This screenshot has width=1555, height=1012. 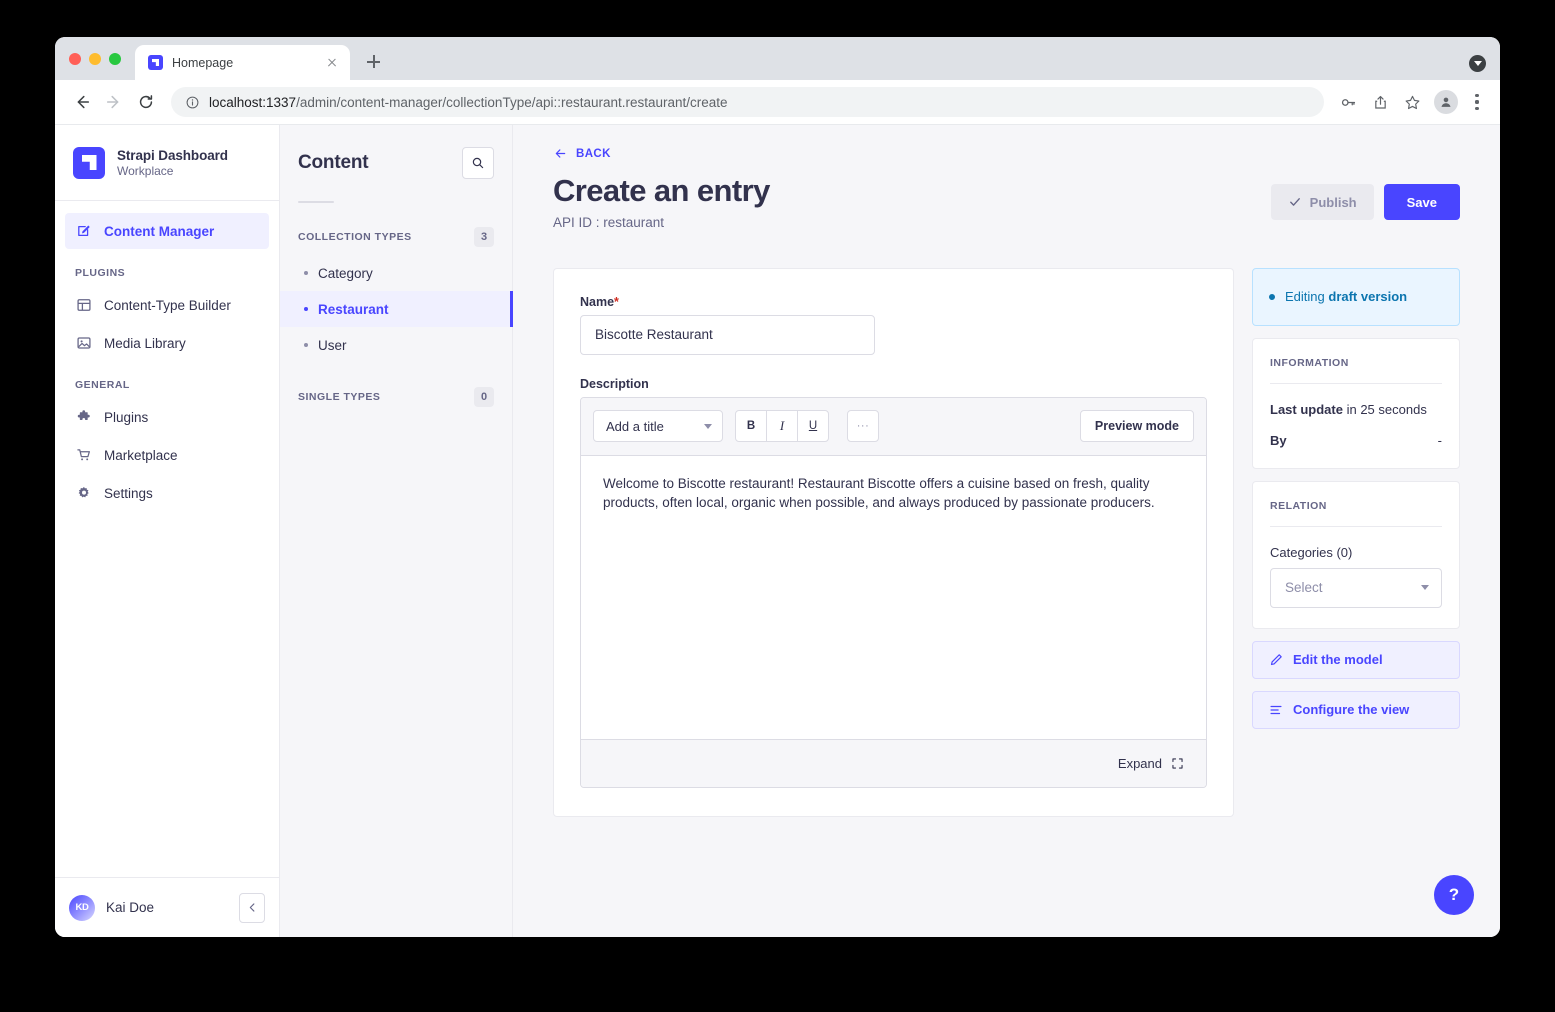 I want to click on content-type-label: User, so click(x=332, y=345).